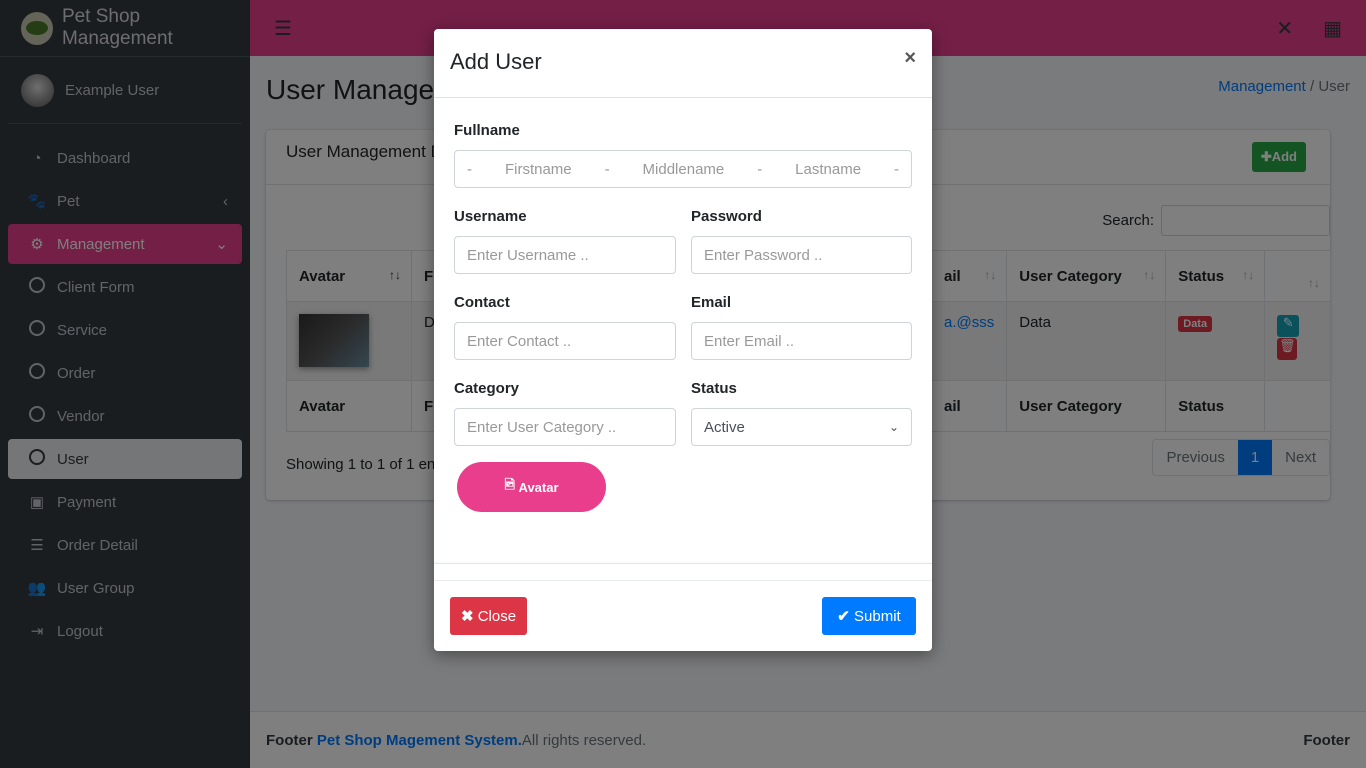  Describe the element at coordinates (828, 169) in the screenshot. I see `lastname-input: Lastname` at that location.